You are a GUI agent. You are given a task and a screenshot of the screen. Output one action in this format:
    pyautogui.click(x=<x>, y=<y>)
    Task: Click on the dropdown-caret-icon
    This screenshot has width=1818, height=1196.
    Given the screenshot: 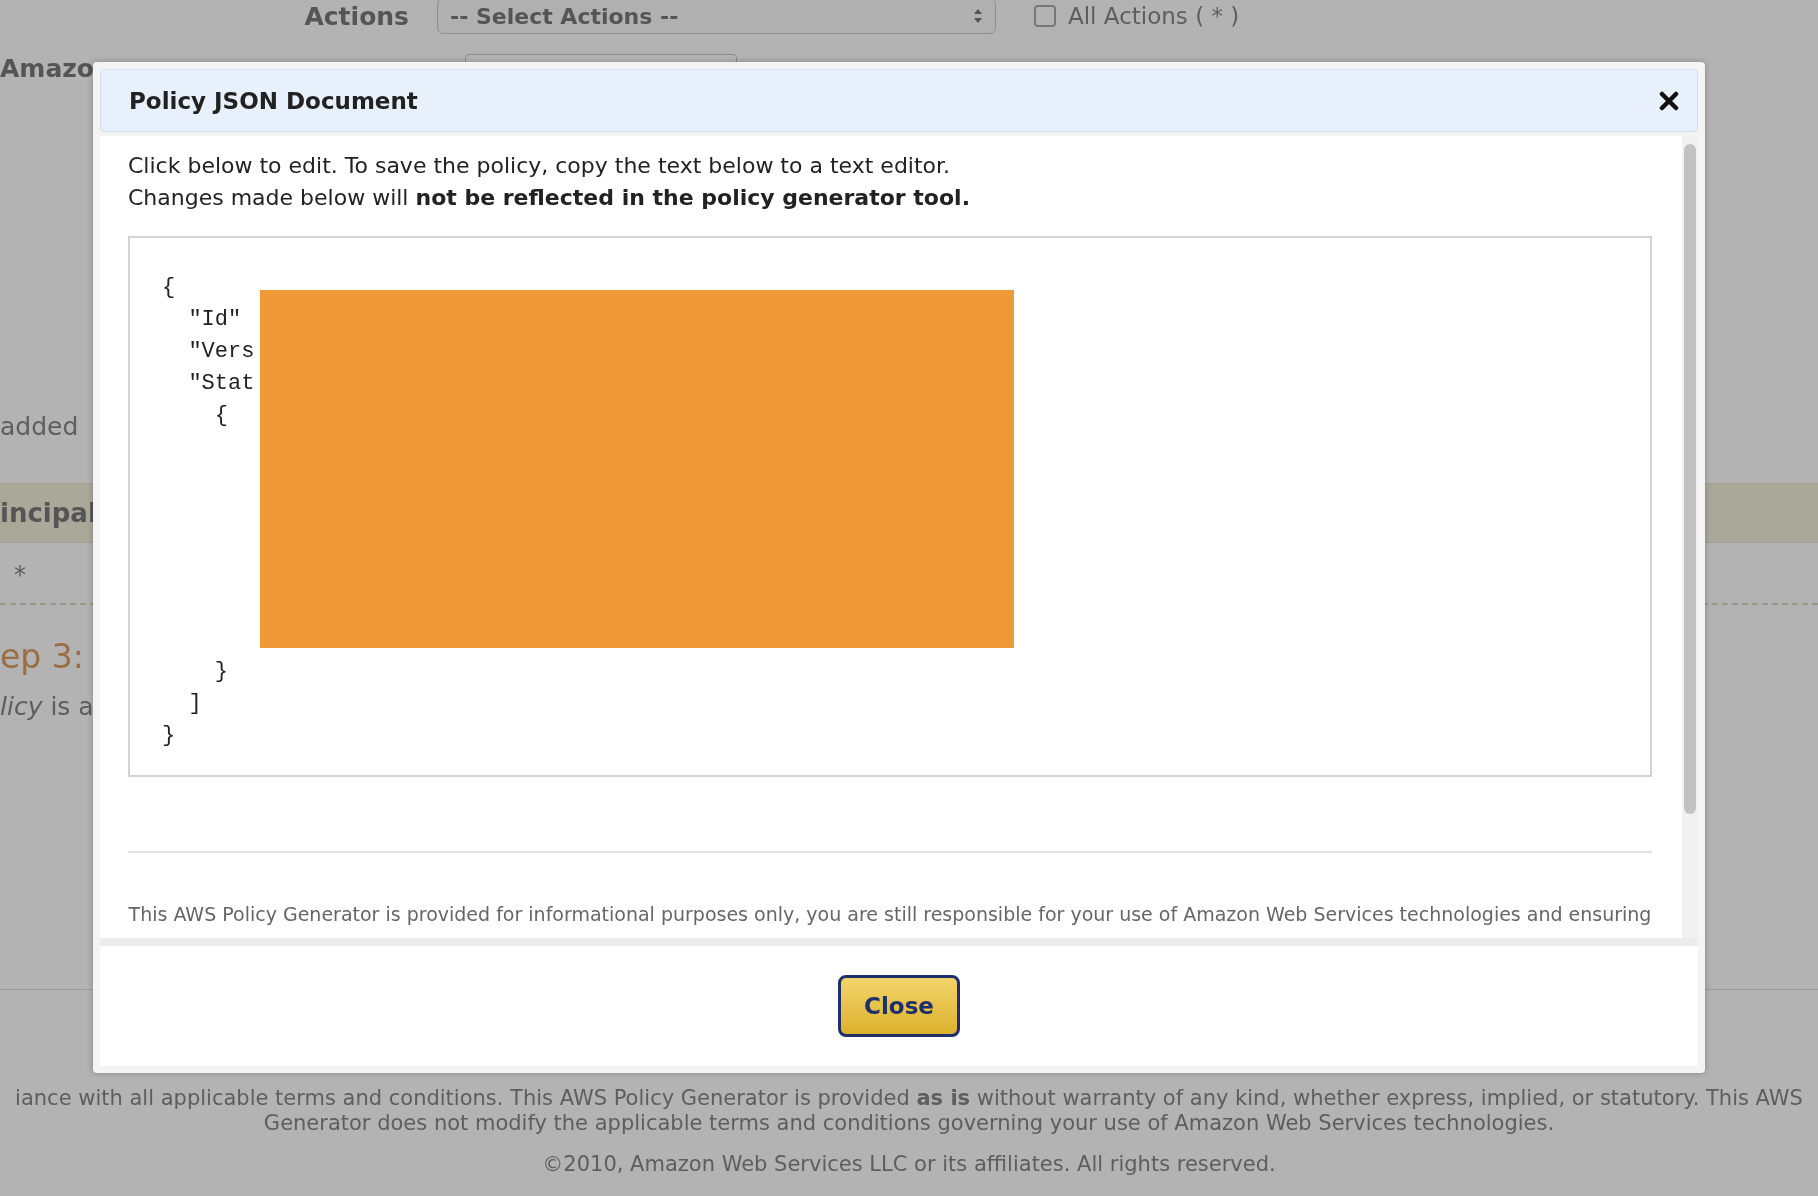 What is the action you would take?
    pyautogui.click(x=978, y=16)
    